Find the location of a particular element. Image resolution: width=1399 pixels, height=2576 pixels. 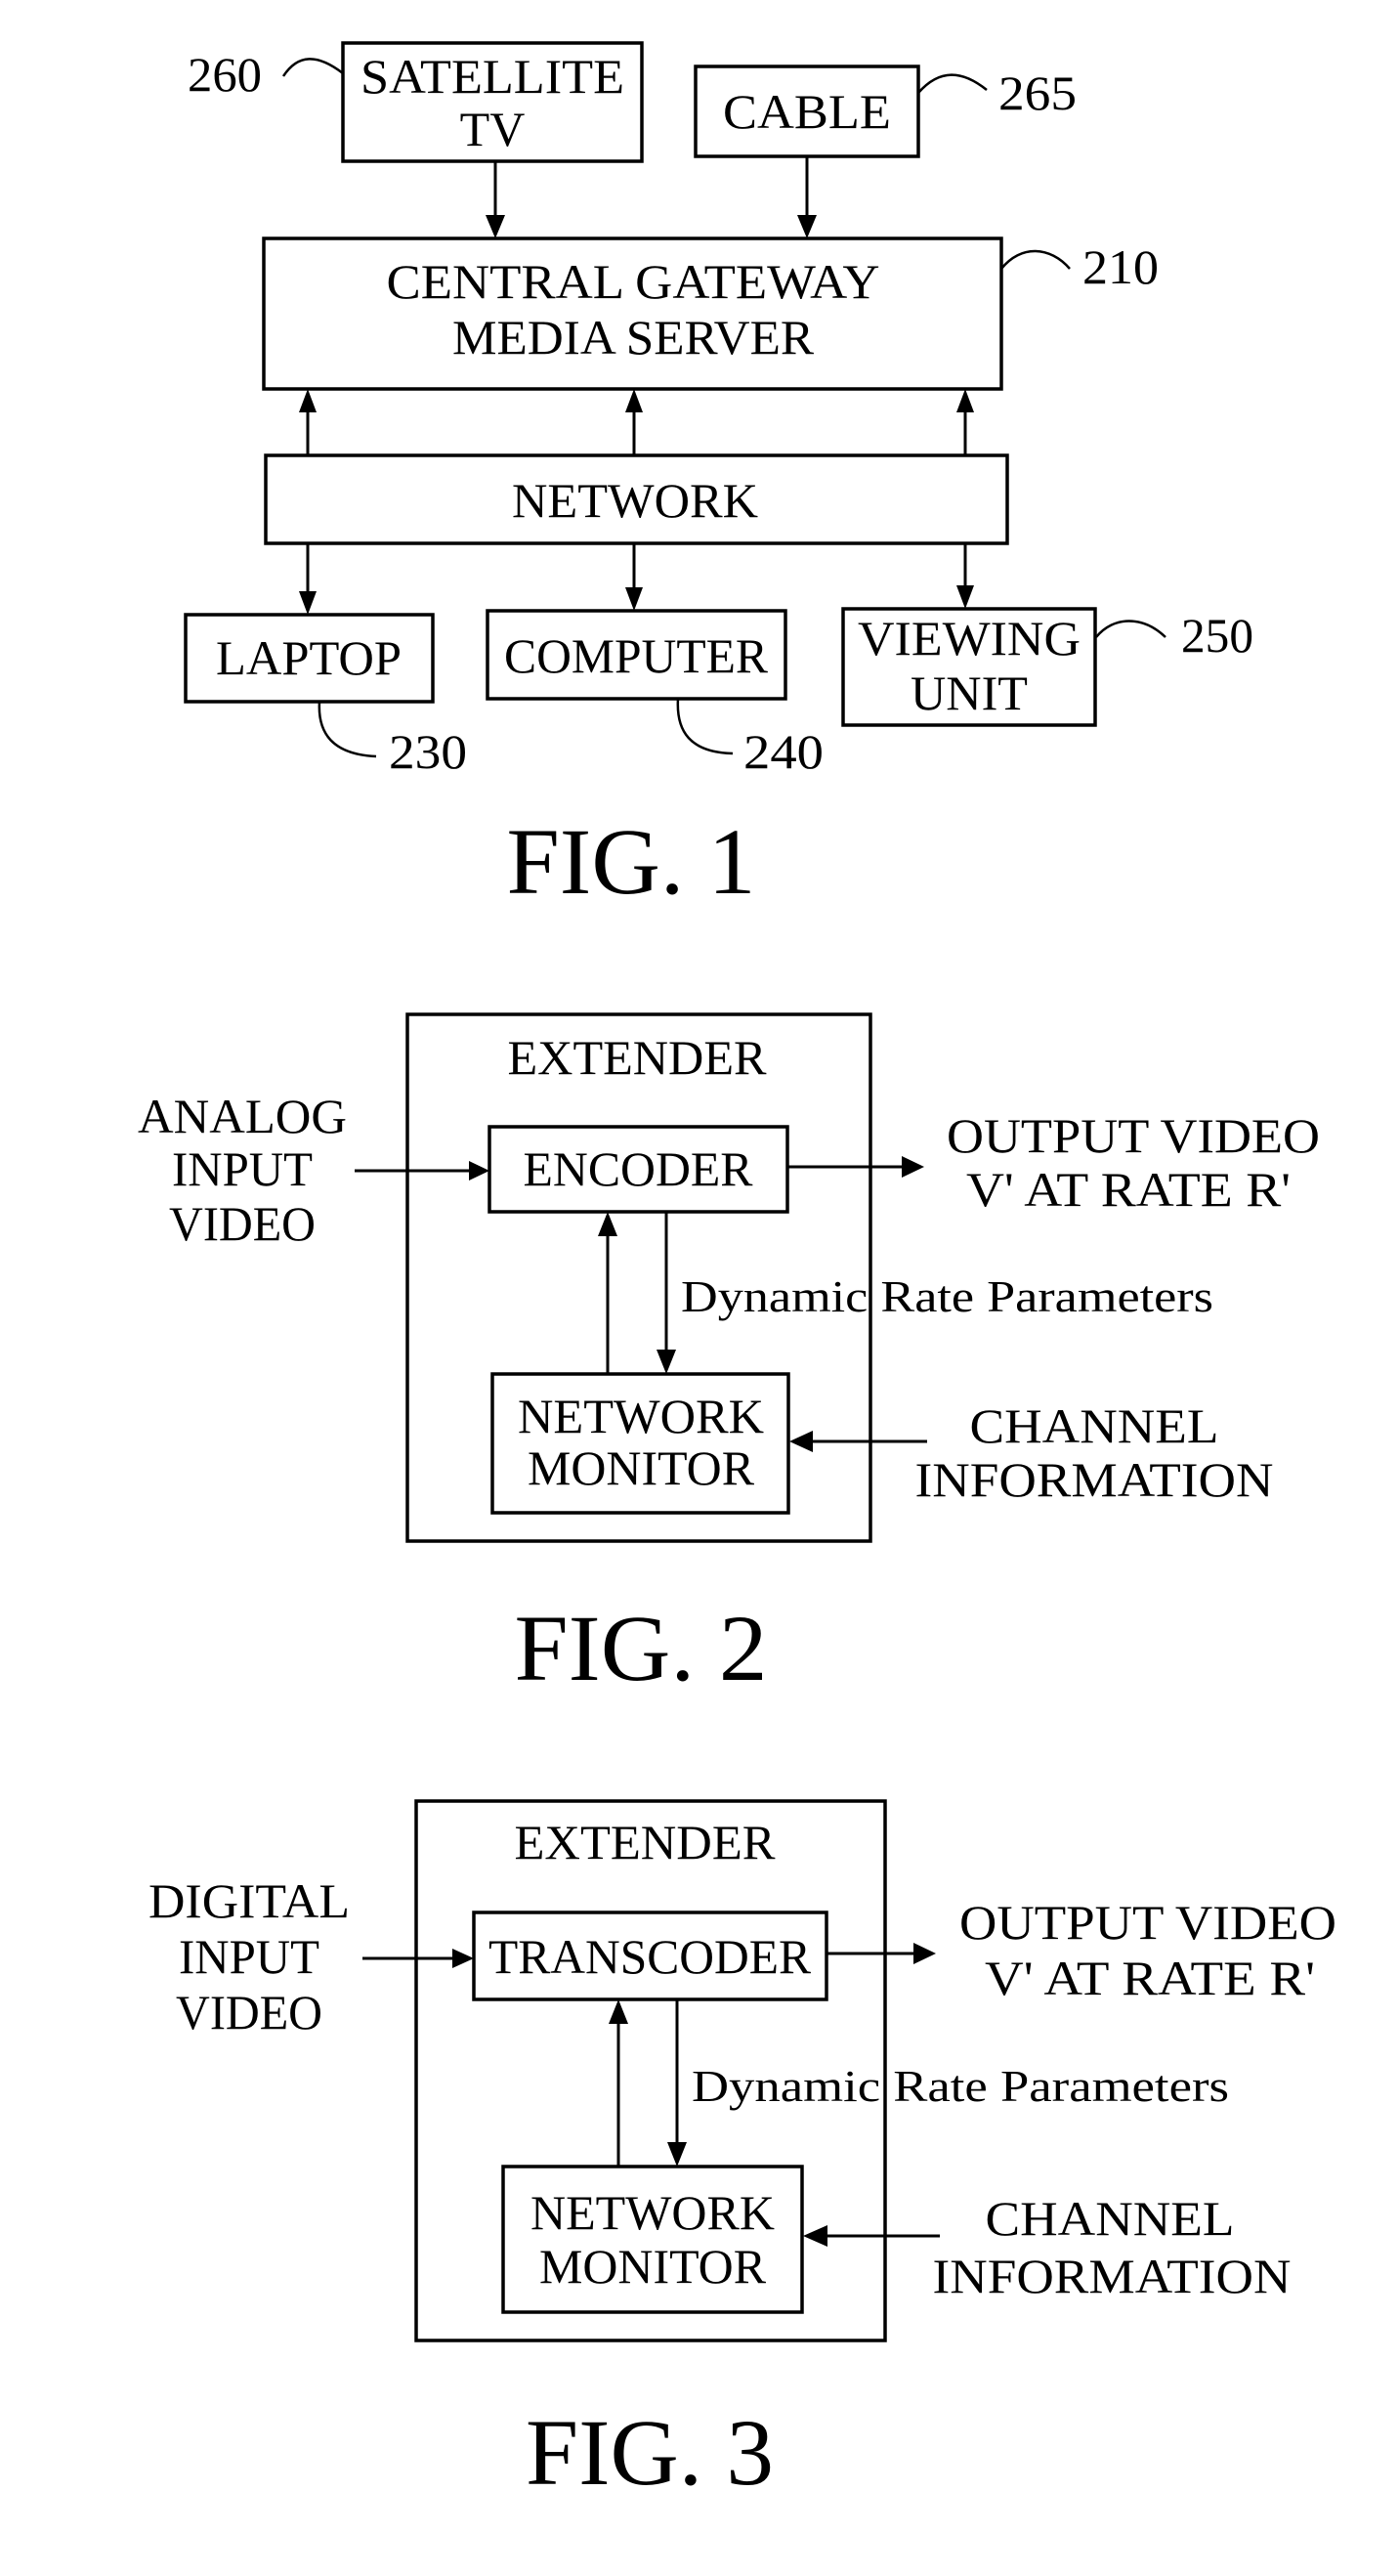

computer-ref-number: 240 is located at coordinates (784, 751).